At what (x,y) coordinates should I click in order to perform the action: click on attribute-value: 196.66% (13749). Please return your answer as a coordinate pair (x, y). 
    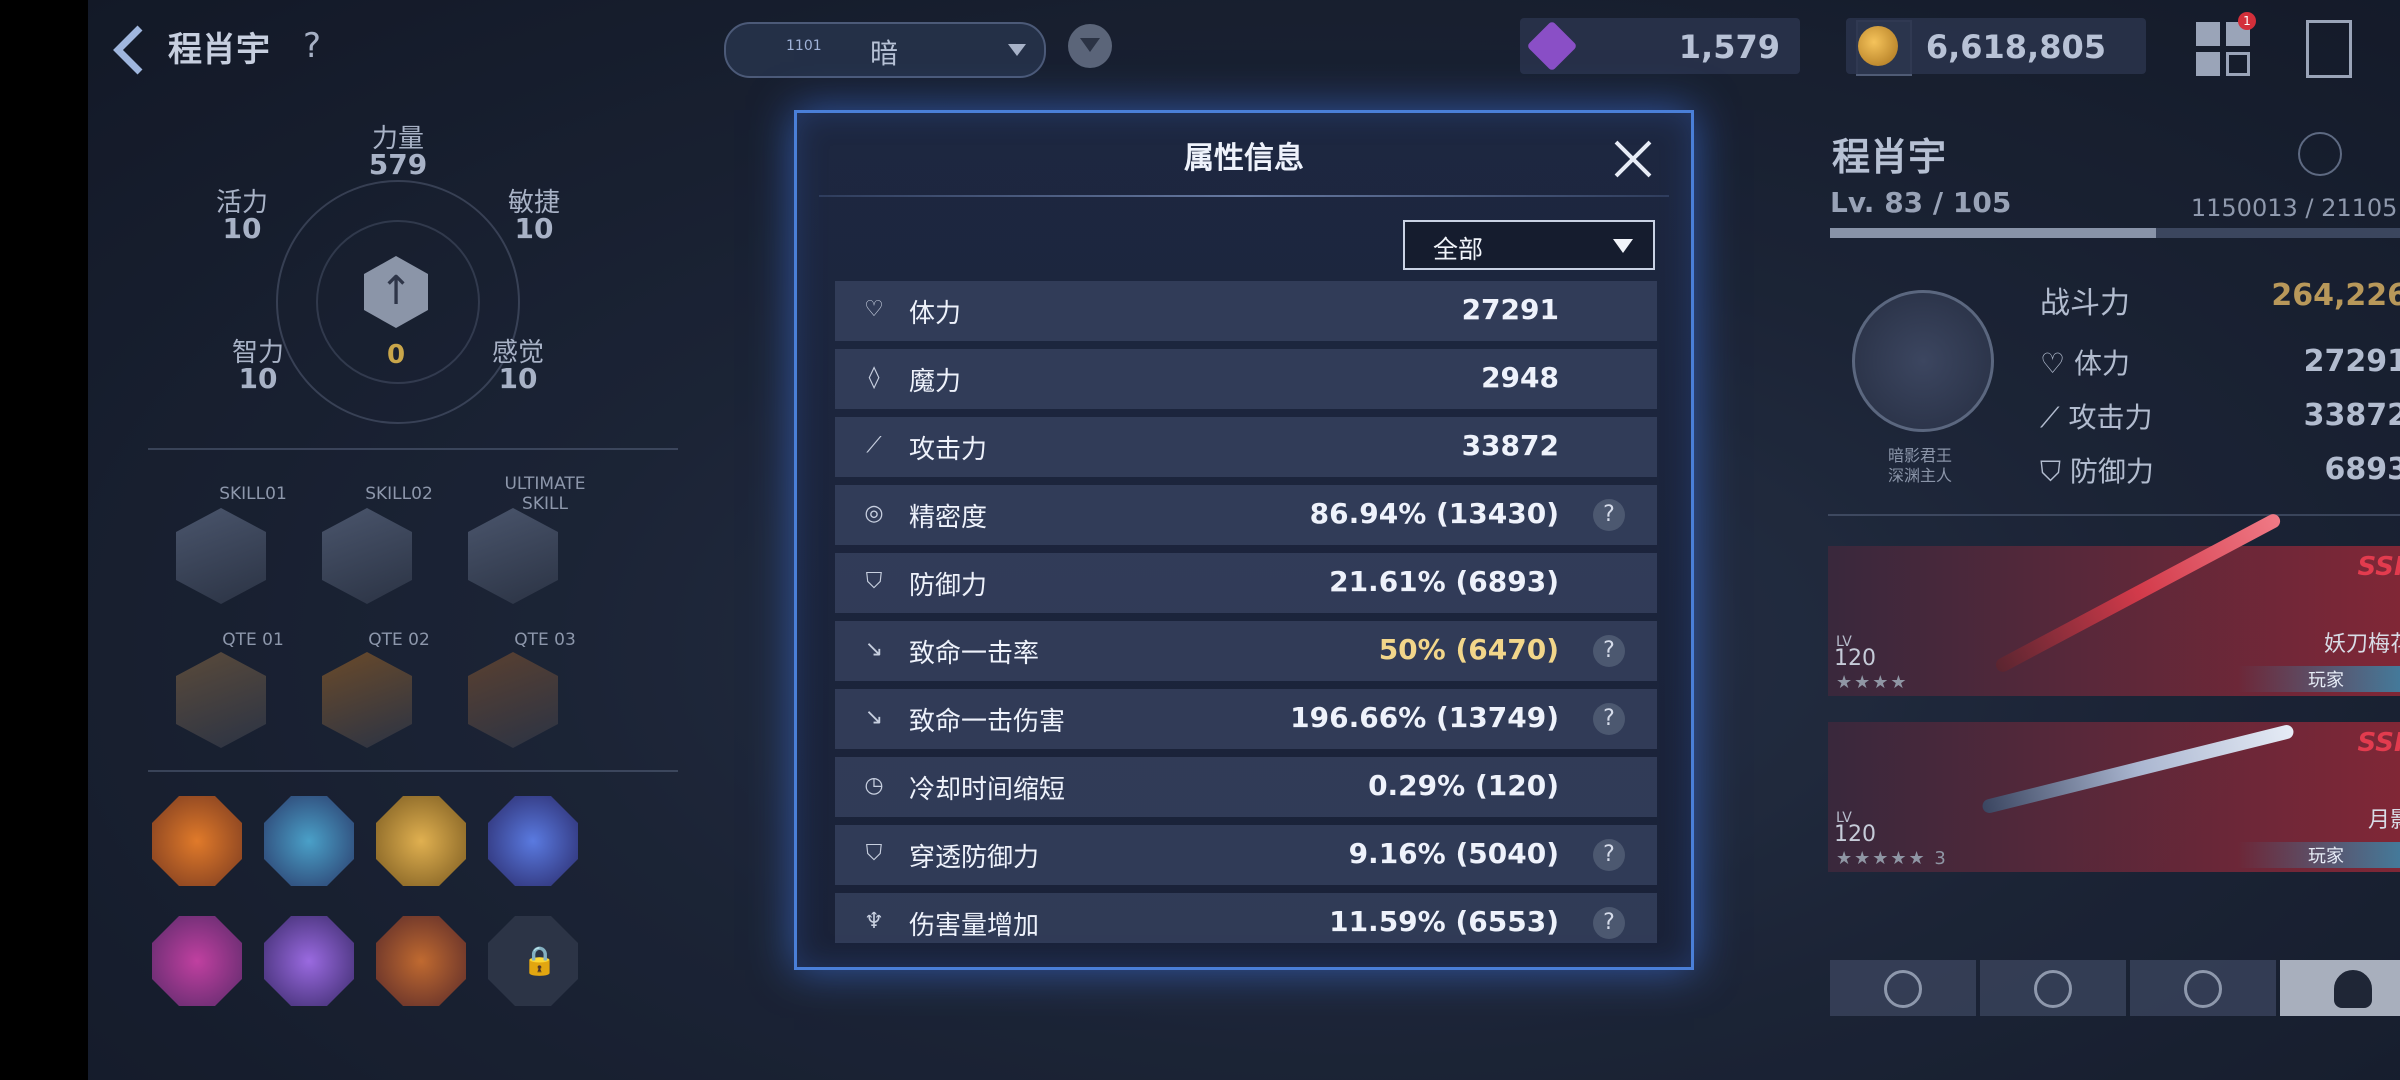
    Looking at the image, I should click on (1424, 717).